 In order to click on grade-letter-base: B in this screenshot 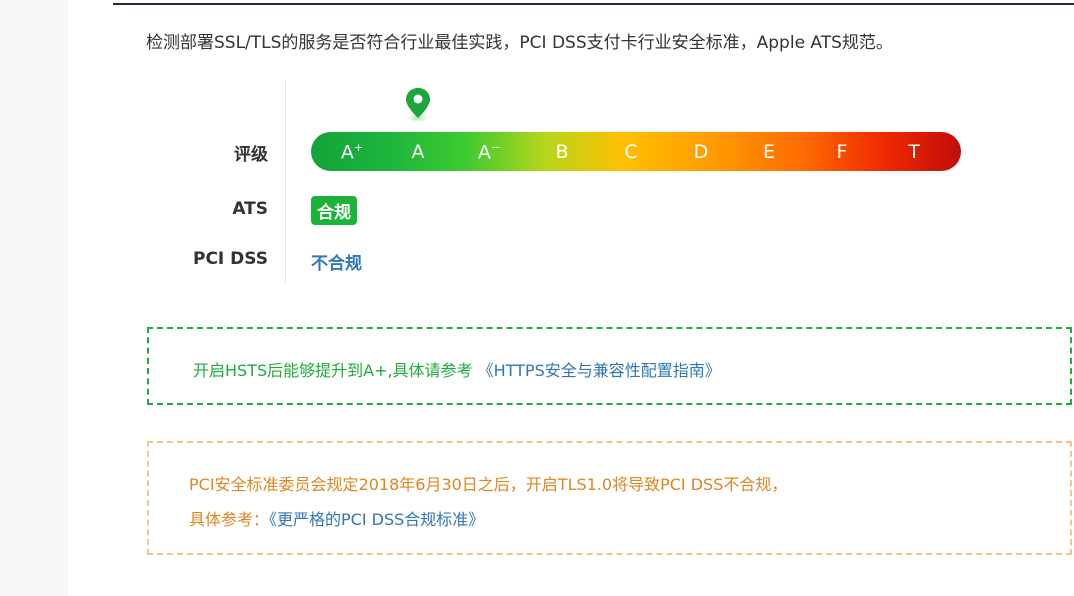, I will do `click(562, 152)`.